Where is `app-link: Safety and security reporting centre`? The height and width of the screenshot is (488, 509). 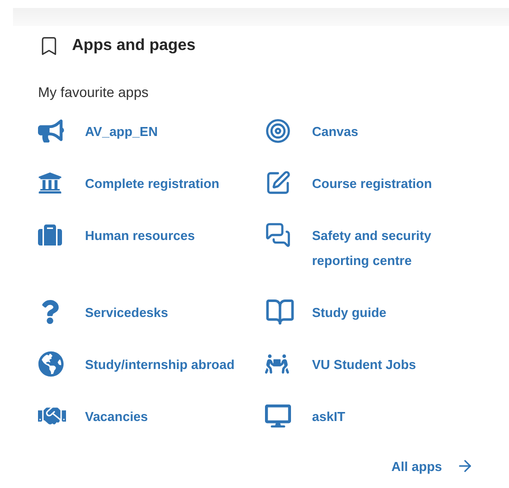 app-link: Safety and security reporting centre is located at coordinates (365, 247).